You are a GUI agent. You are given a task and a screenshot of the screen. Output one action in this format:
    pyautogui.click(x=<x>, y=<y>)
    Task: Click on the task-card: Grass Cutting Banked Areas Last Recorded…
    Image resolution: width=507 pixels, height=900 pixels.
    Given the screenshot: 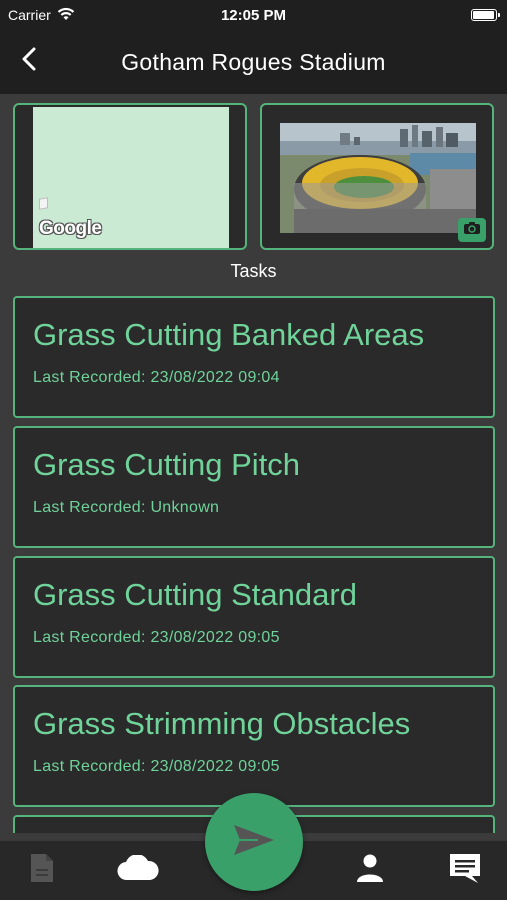 What is the action you would take?
    pyautogui.click(x=254, y=357)
    